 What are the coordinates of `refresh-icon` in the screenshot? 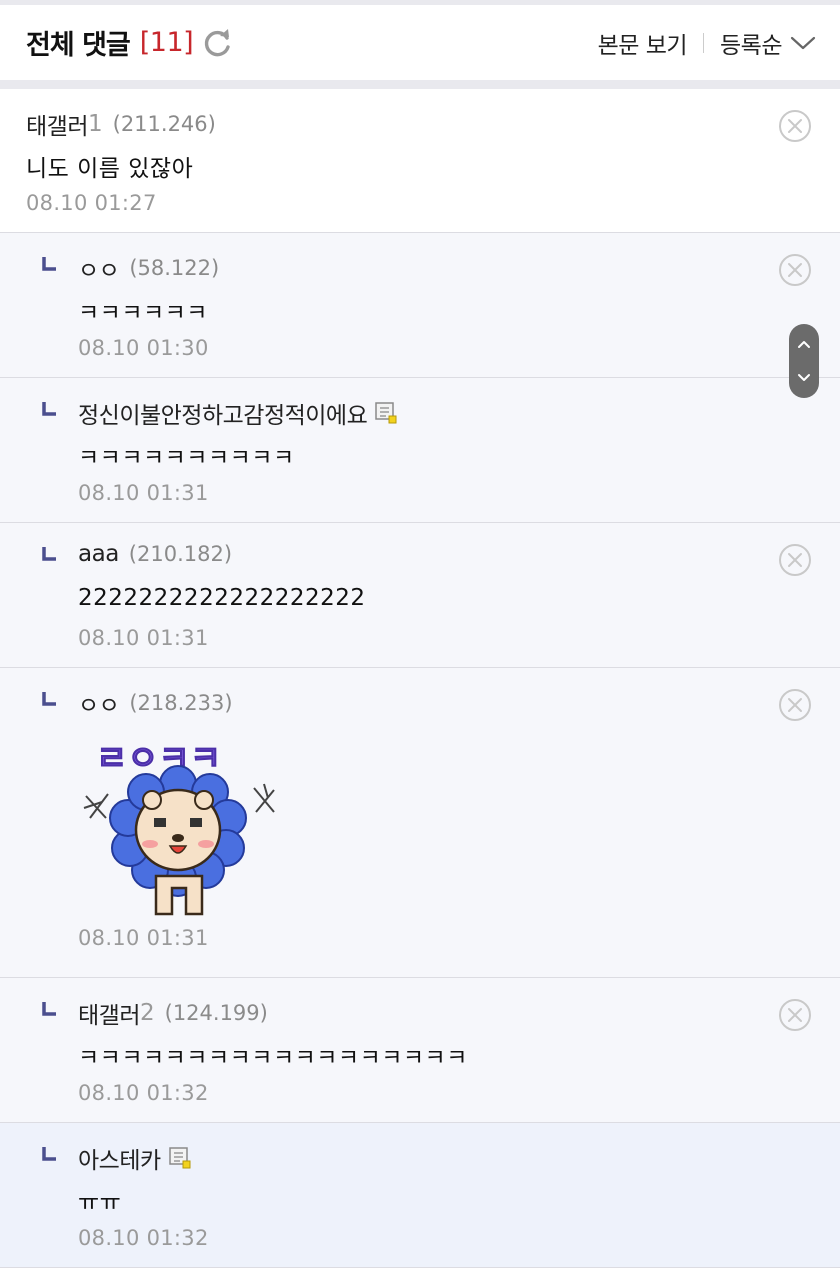 It's located at (218, 43).